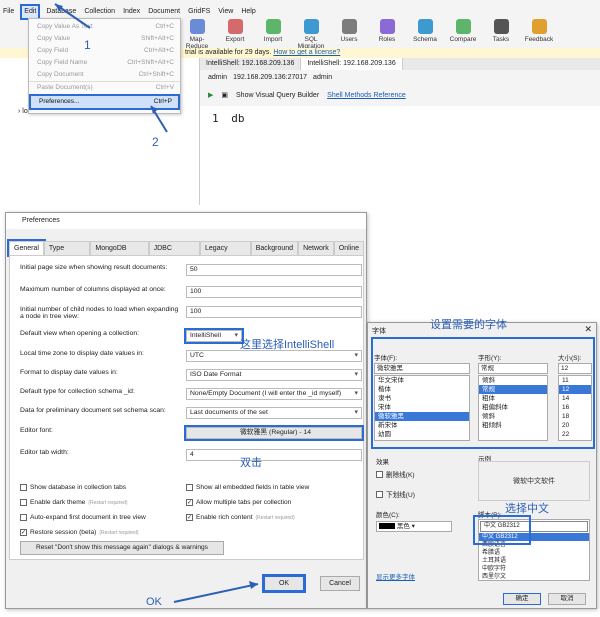 This screenshot has height=617, width=600. I want to click on users-icon, so click(349, 26).